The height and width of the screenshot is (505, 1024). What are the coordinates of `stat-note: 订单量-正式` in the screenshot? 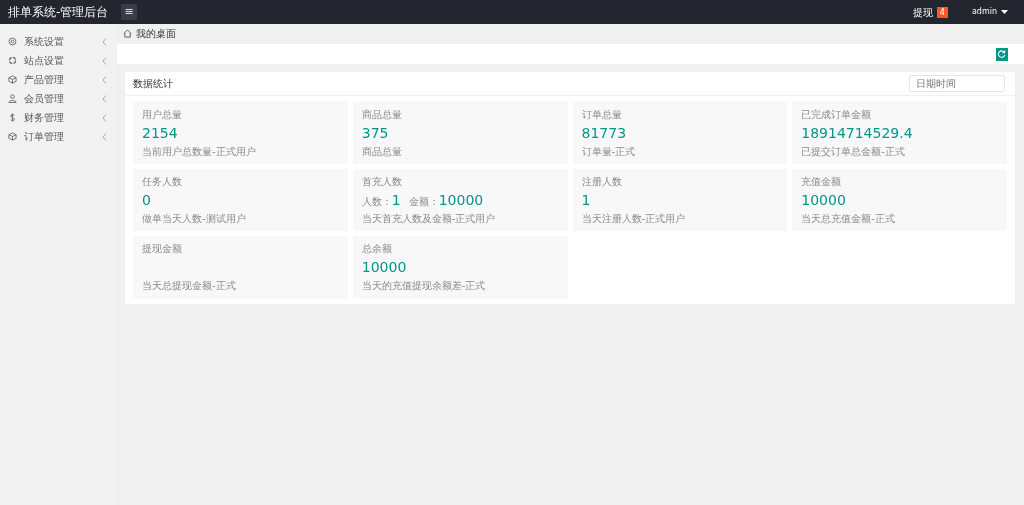 It's located at (609, 152).